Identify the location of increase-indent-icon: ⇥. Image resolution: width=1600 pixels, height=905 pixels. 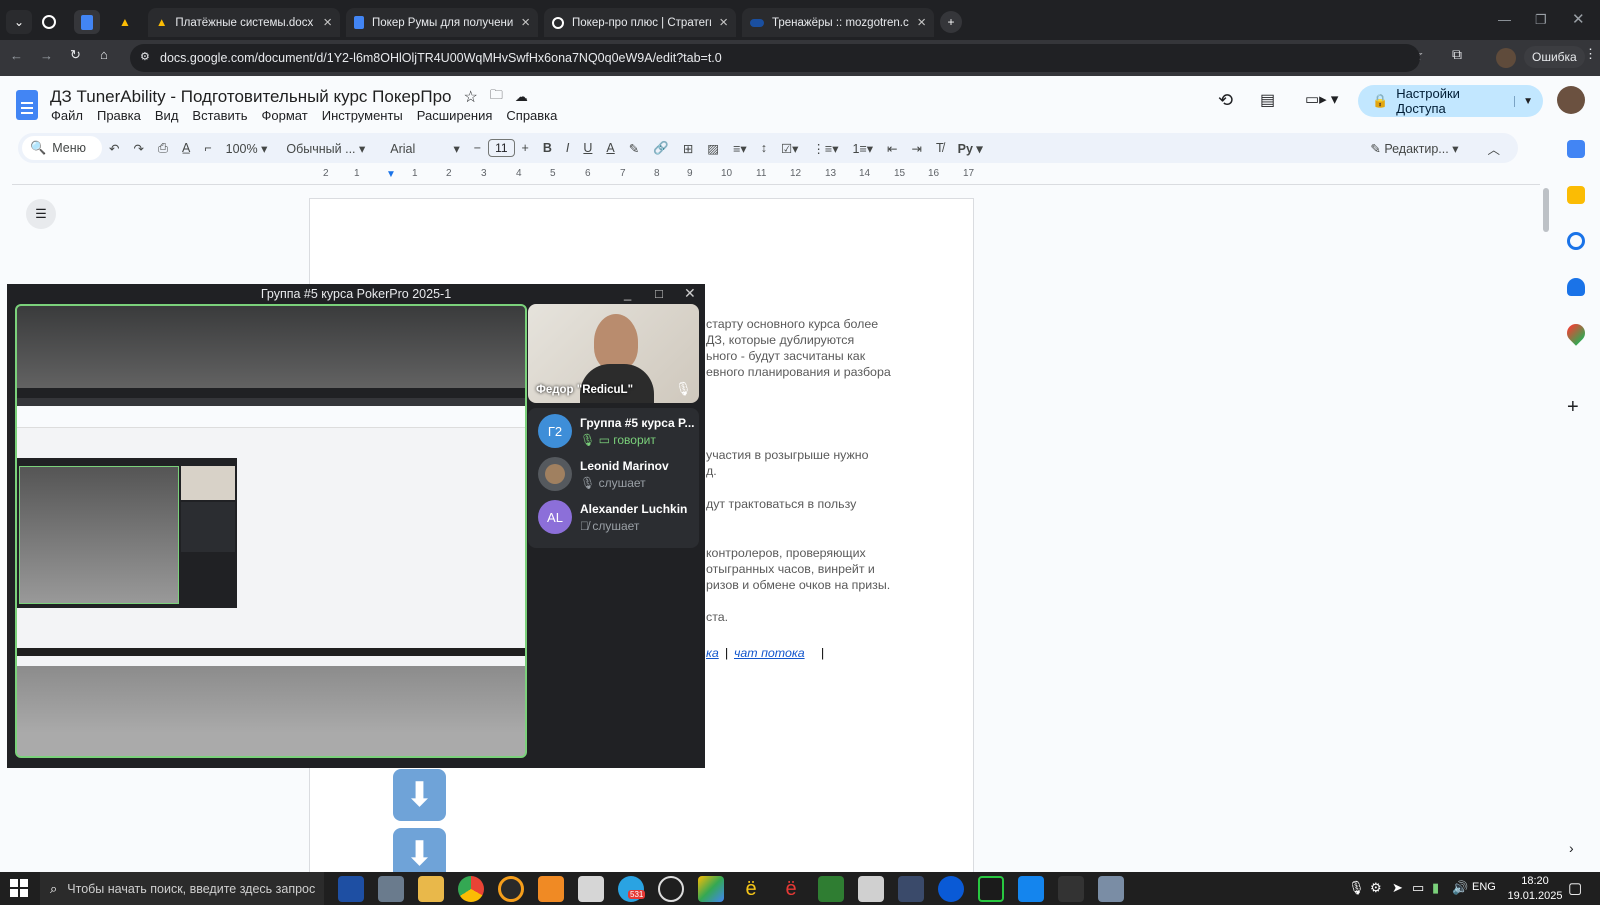
(917, 148).